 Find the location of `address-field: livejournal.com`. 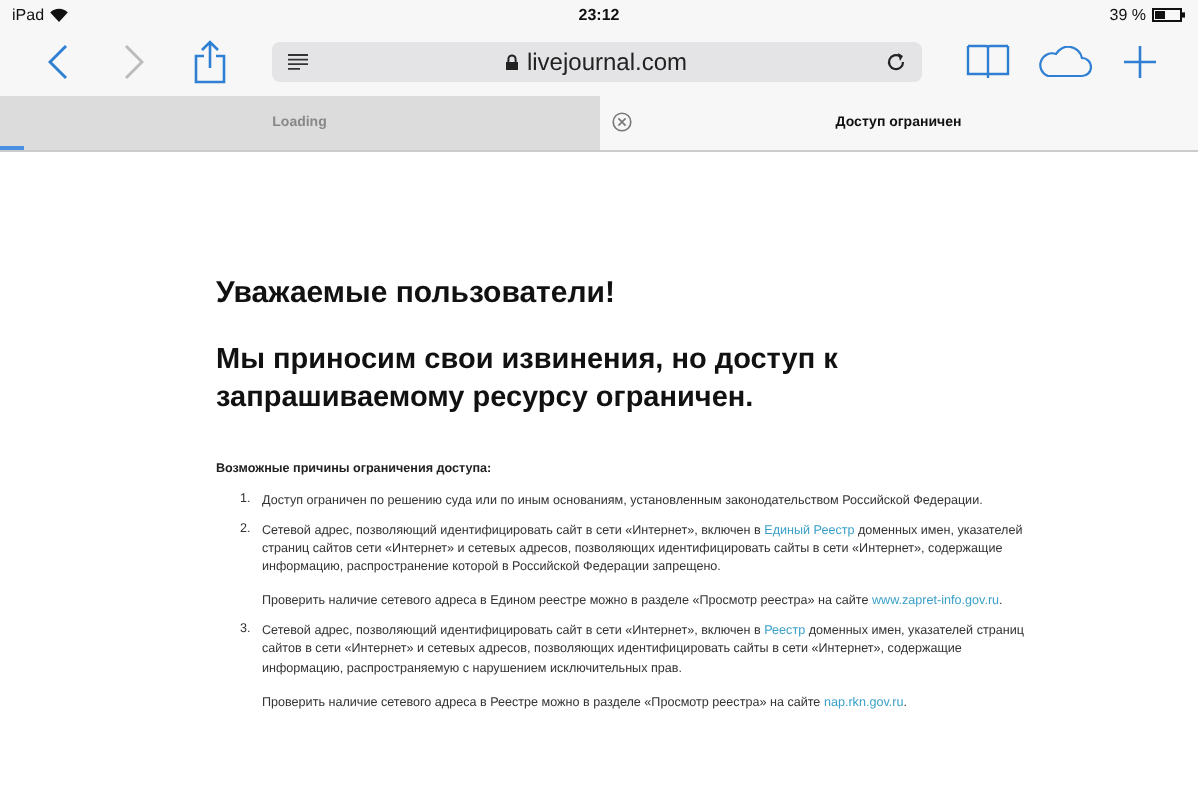

address-field: livejournal.com is located at coordinates (597, 62).